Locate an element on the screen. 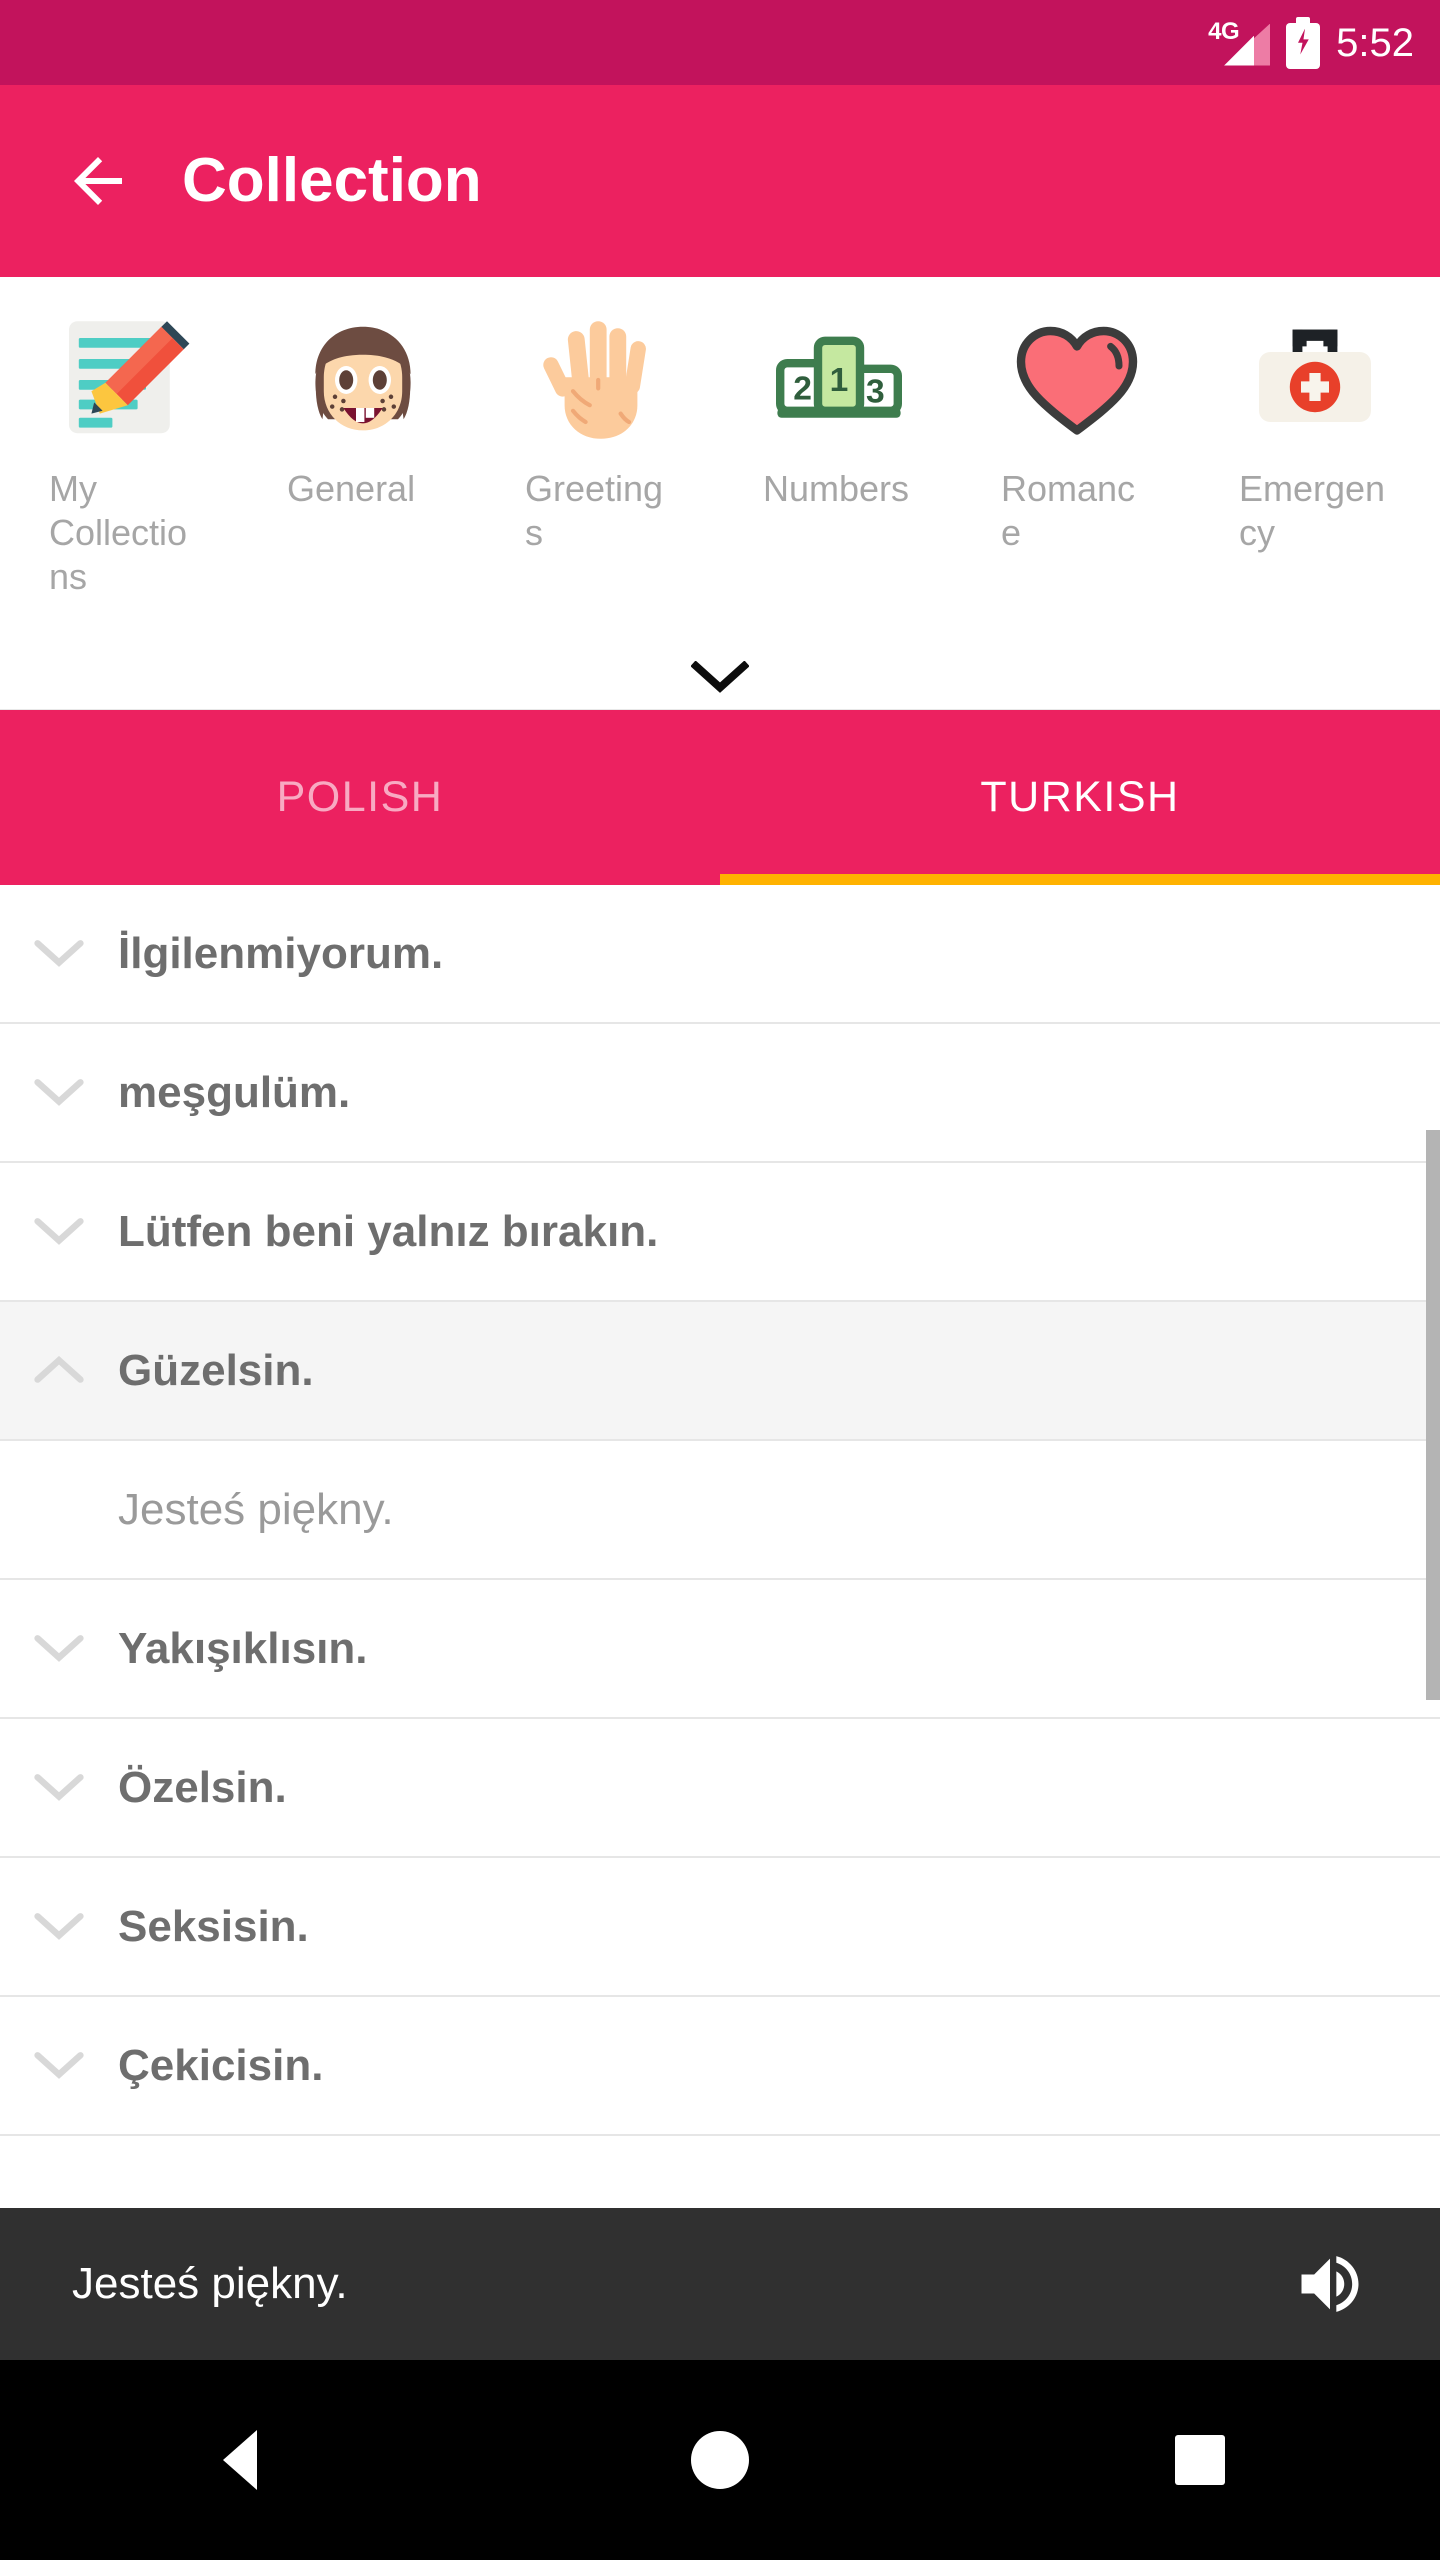 The height and width of the screenshot is (2560, 1440). category-label: Romance is located at coordinates (1068, 510).